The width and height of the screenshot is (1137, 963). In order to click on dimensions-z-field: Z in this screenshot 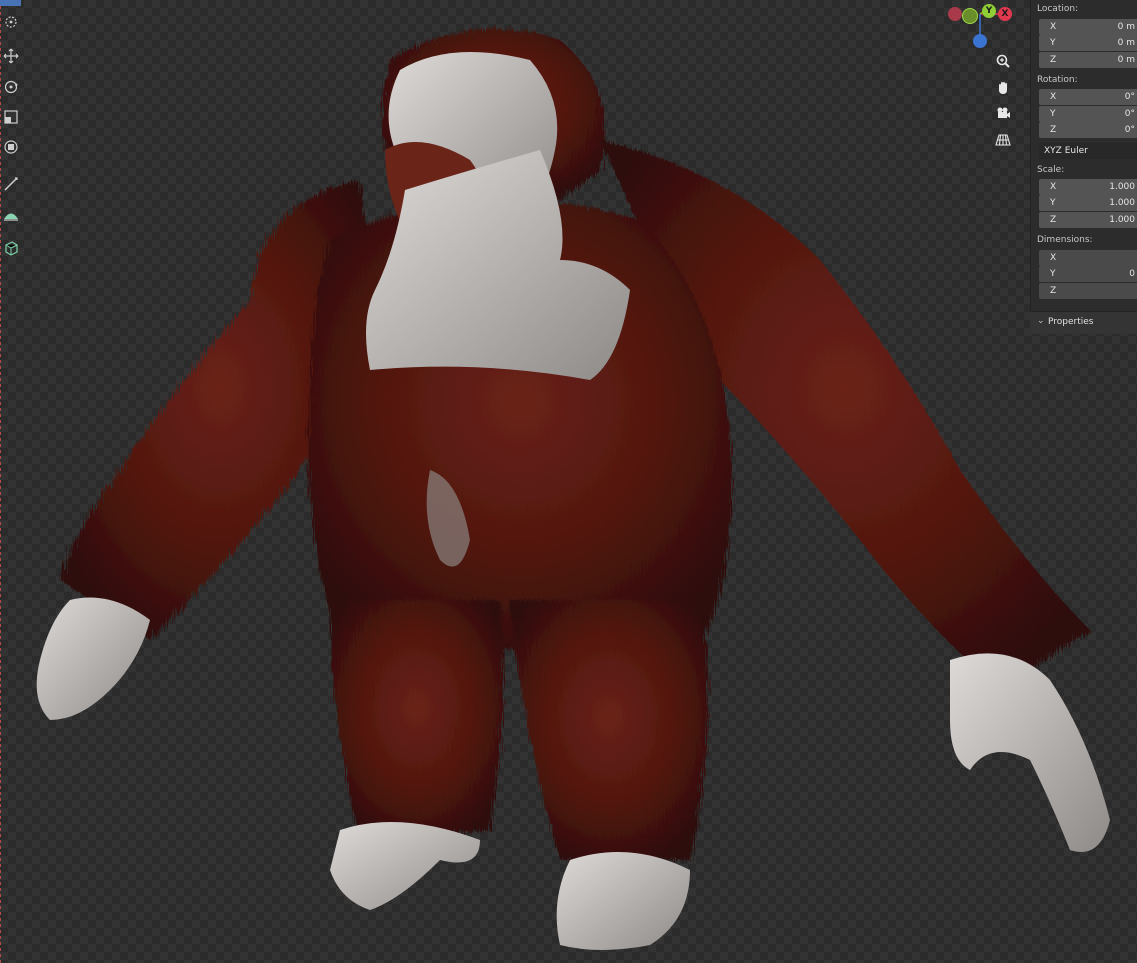, I will do `click(1088, 291)`.